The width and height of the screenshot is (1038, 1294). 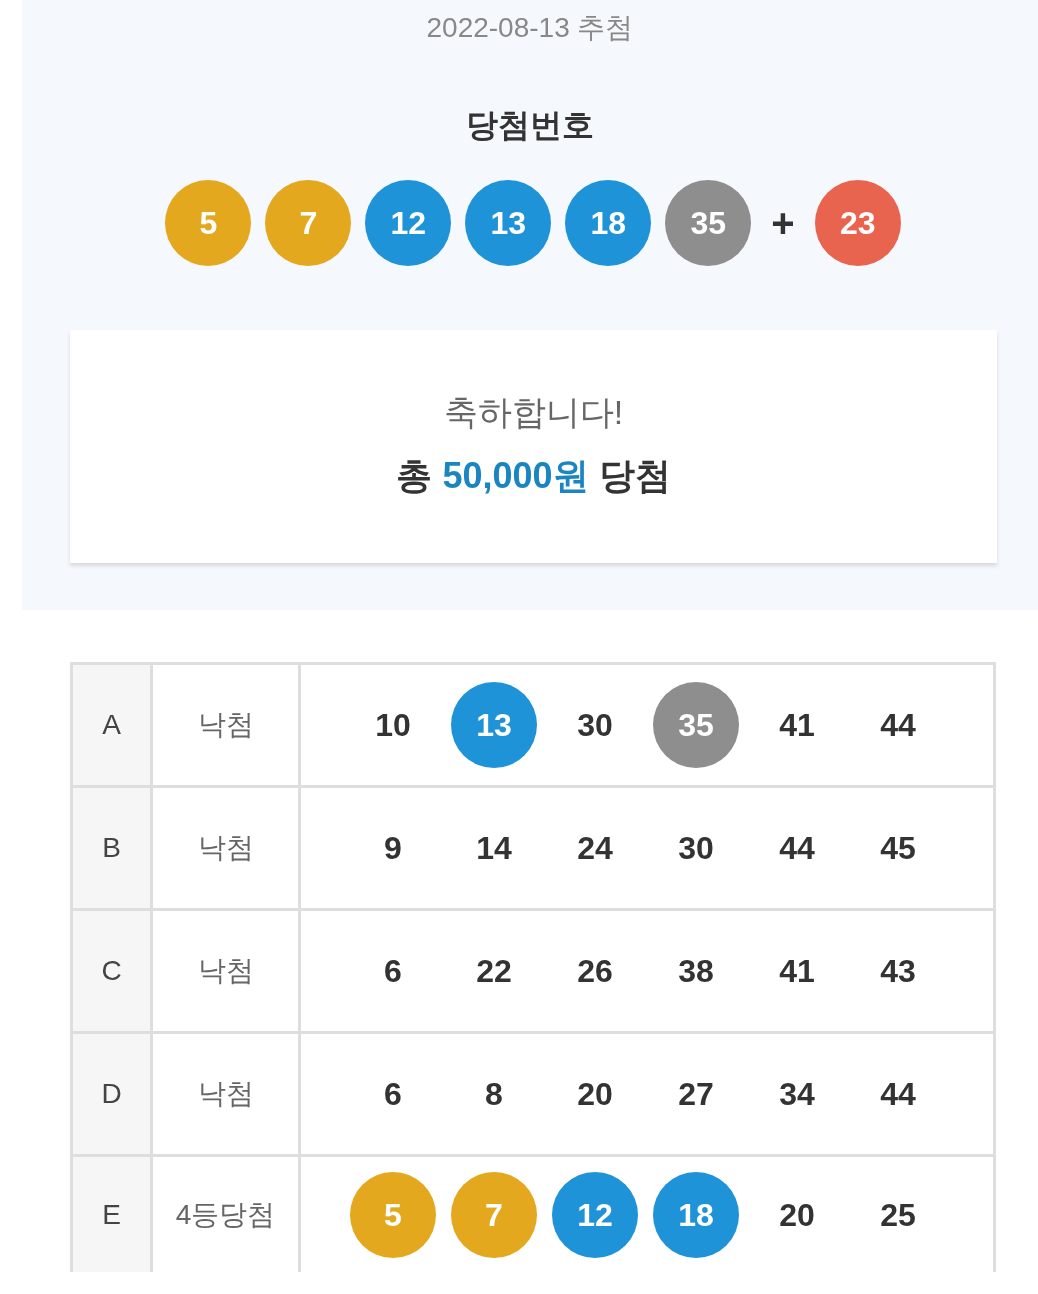 What do you see at coordinates (494, 1214) in the screenshot?
I see `matched-number-ball: 7` at bounding box center [494, 1214].